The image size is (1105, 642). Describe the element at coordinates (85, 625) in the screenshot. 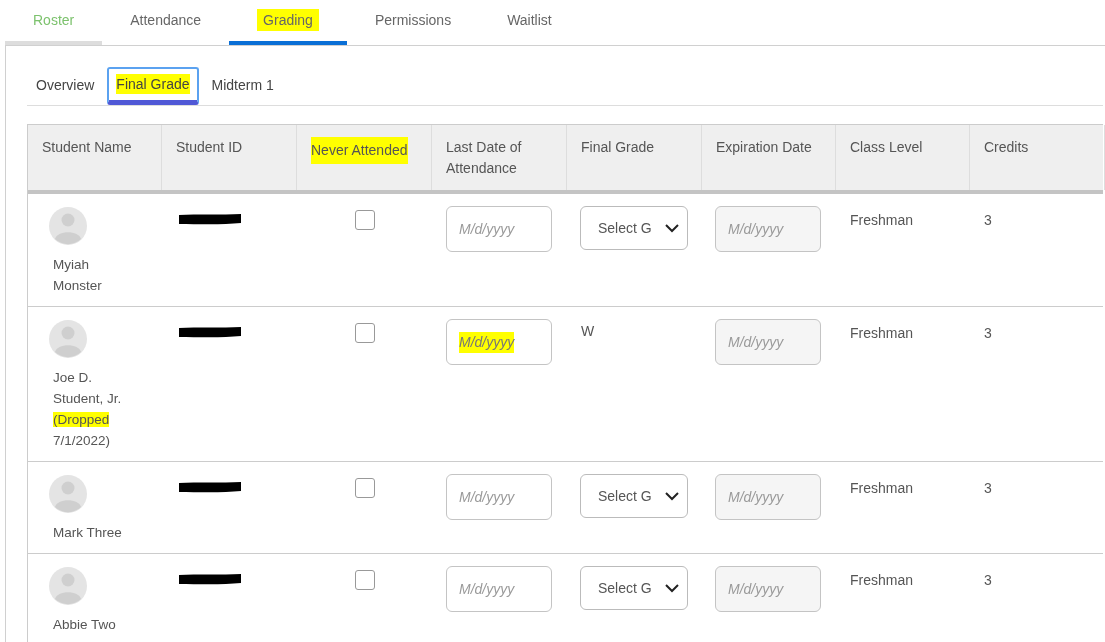

I see `student-name: Abbie Two` at that location.